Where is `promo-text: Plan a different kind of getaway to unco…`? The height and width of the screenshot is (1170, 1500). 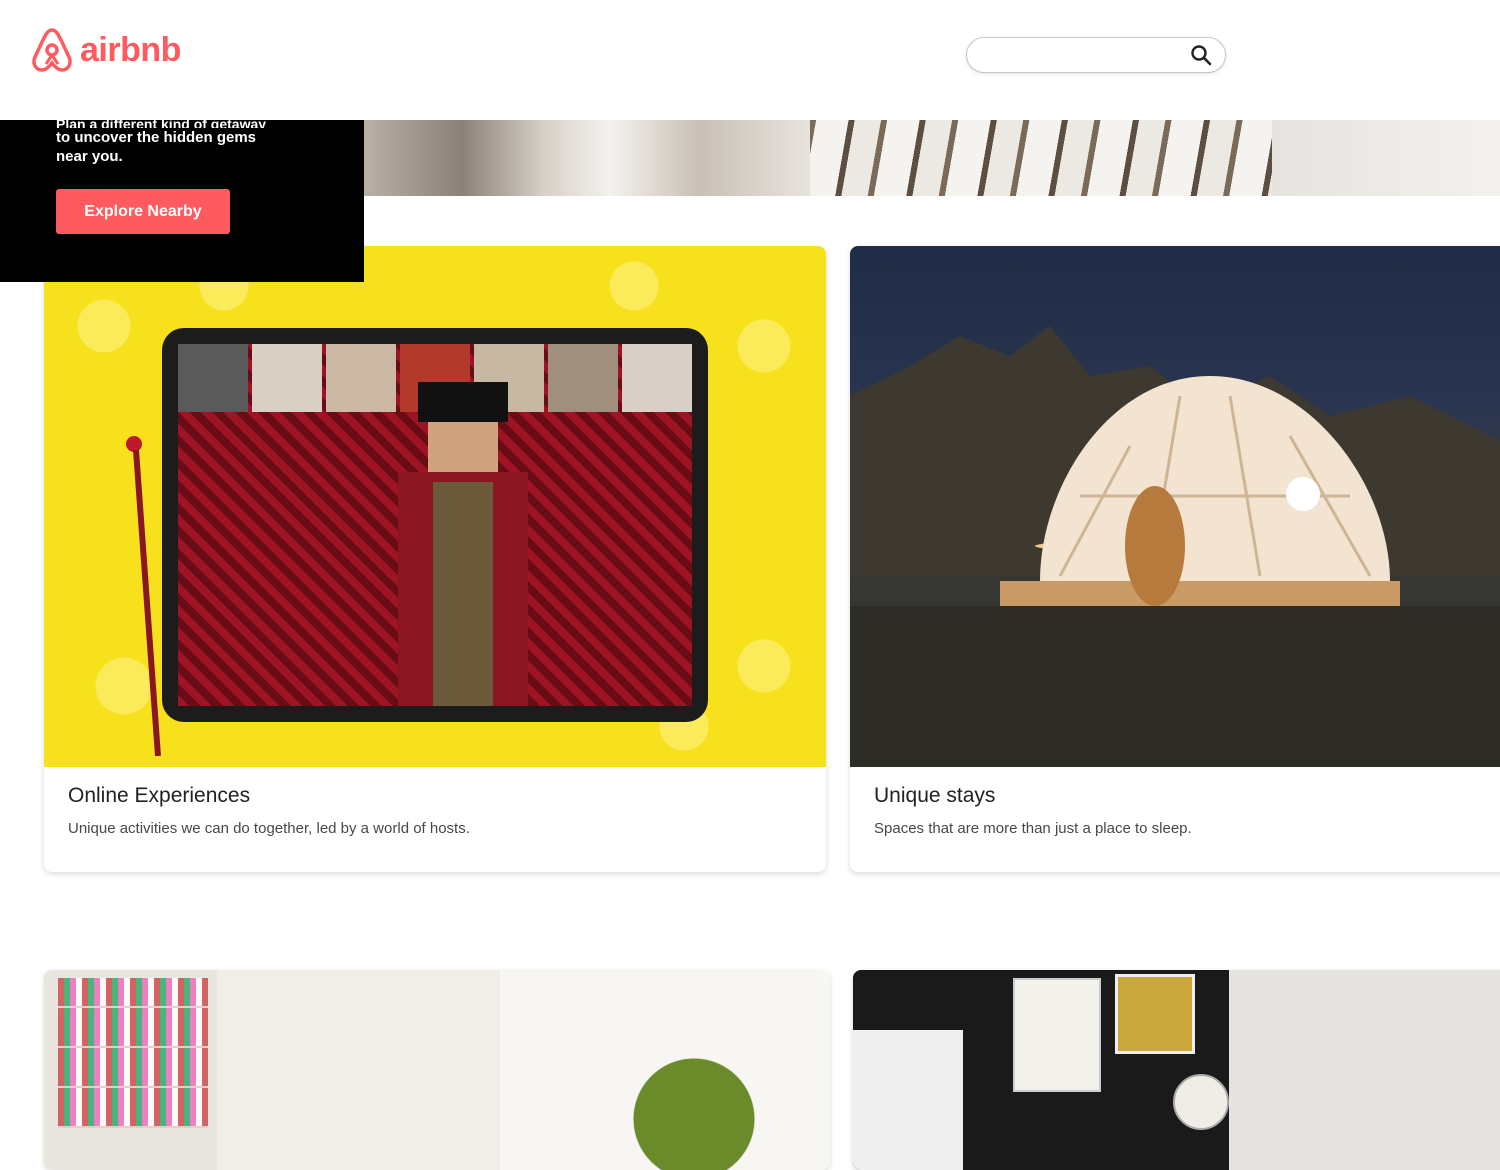 promo-text: Plan a different kind of getaway to unco… is located at coordinates (186, 143).